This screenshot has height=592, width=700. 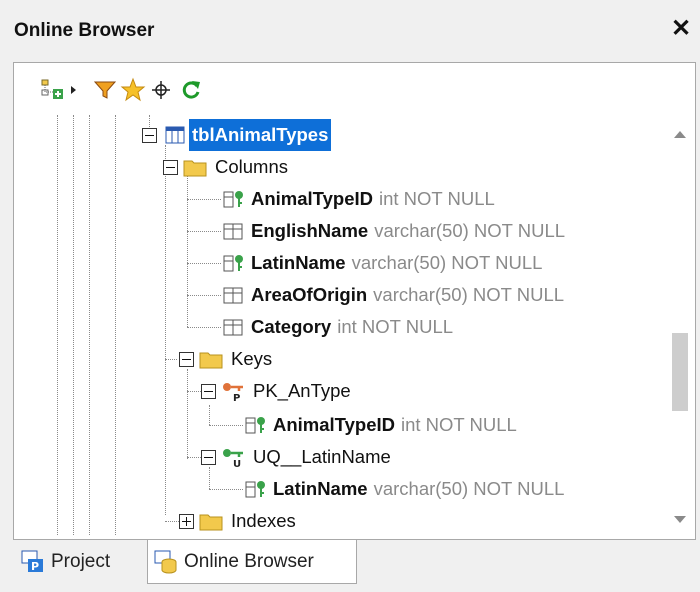 What do you see at coordinates (53, 90) in the screenshot?
I see `add-data-source-icon` at bounding box center [53, 90].